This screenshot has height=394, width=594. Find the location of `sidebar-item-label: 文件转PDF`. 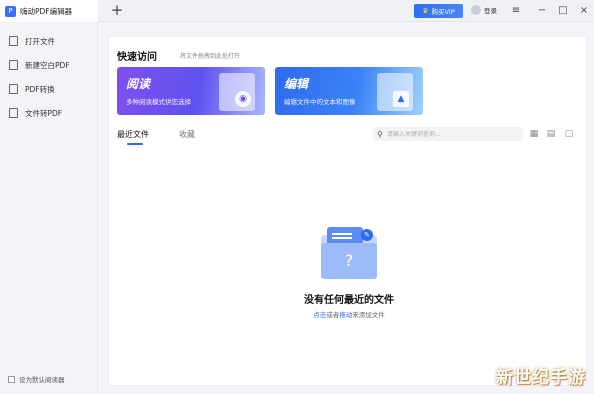

sidebar-item-label: 文件转PDF is located at coordinates (44, 113).